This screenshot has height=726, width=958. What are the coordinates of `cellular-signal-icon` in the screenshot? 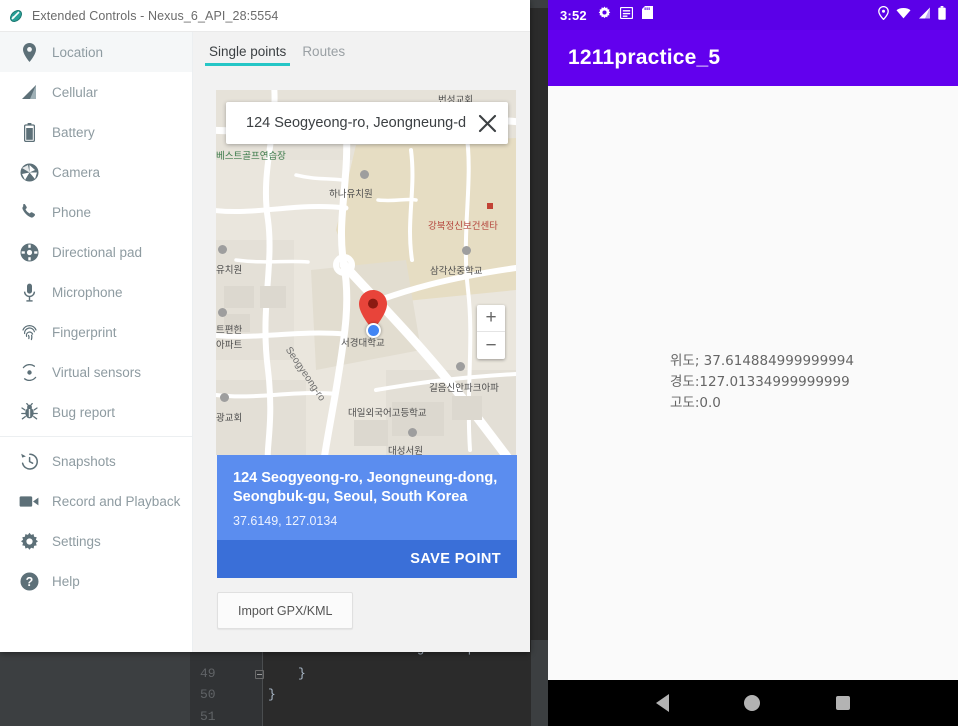 It's located at (924, 15).